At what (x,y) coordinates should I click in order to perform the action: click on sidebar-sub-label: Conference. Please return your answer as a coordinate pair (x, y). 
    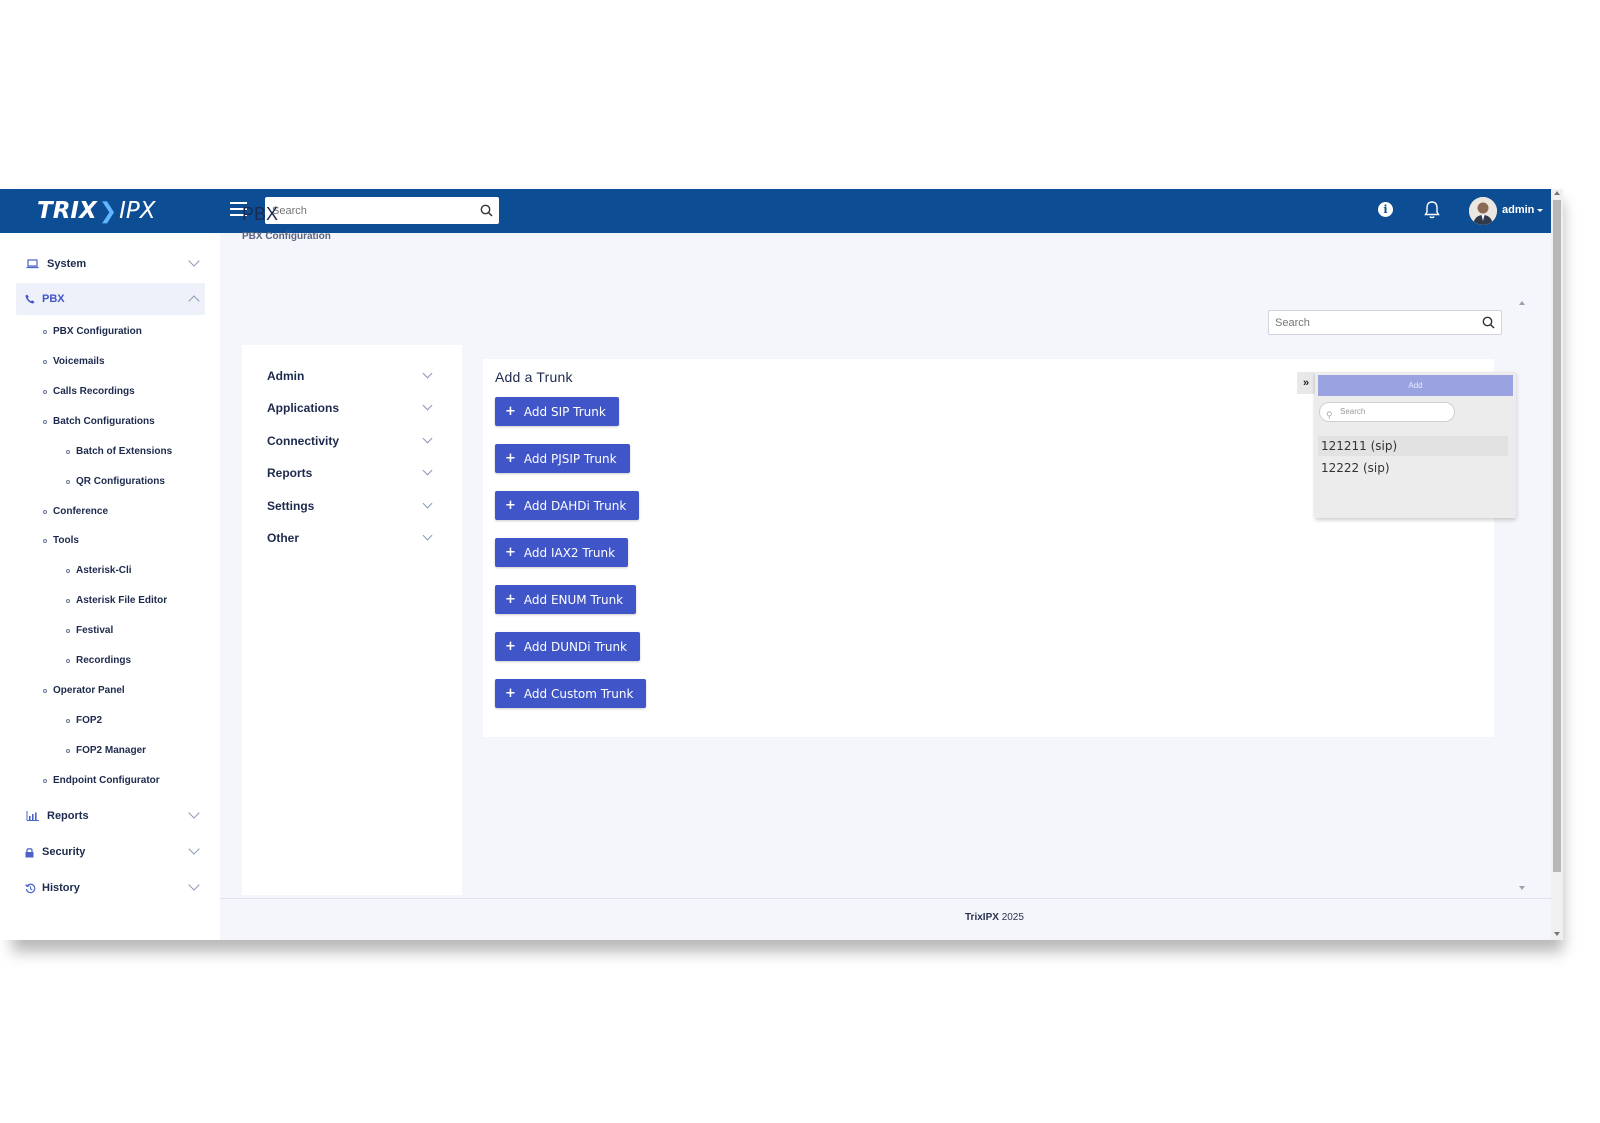
    Looking at the image, I should click on (81, 511).